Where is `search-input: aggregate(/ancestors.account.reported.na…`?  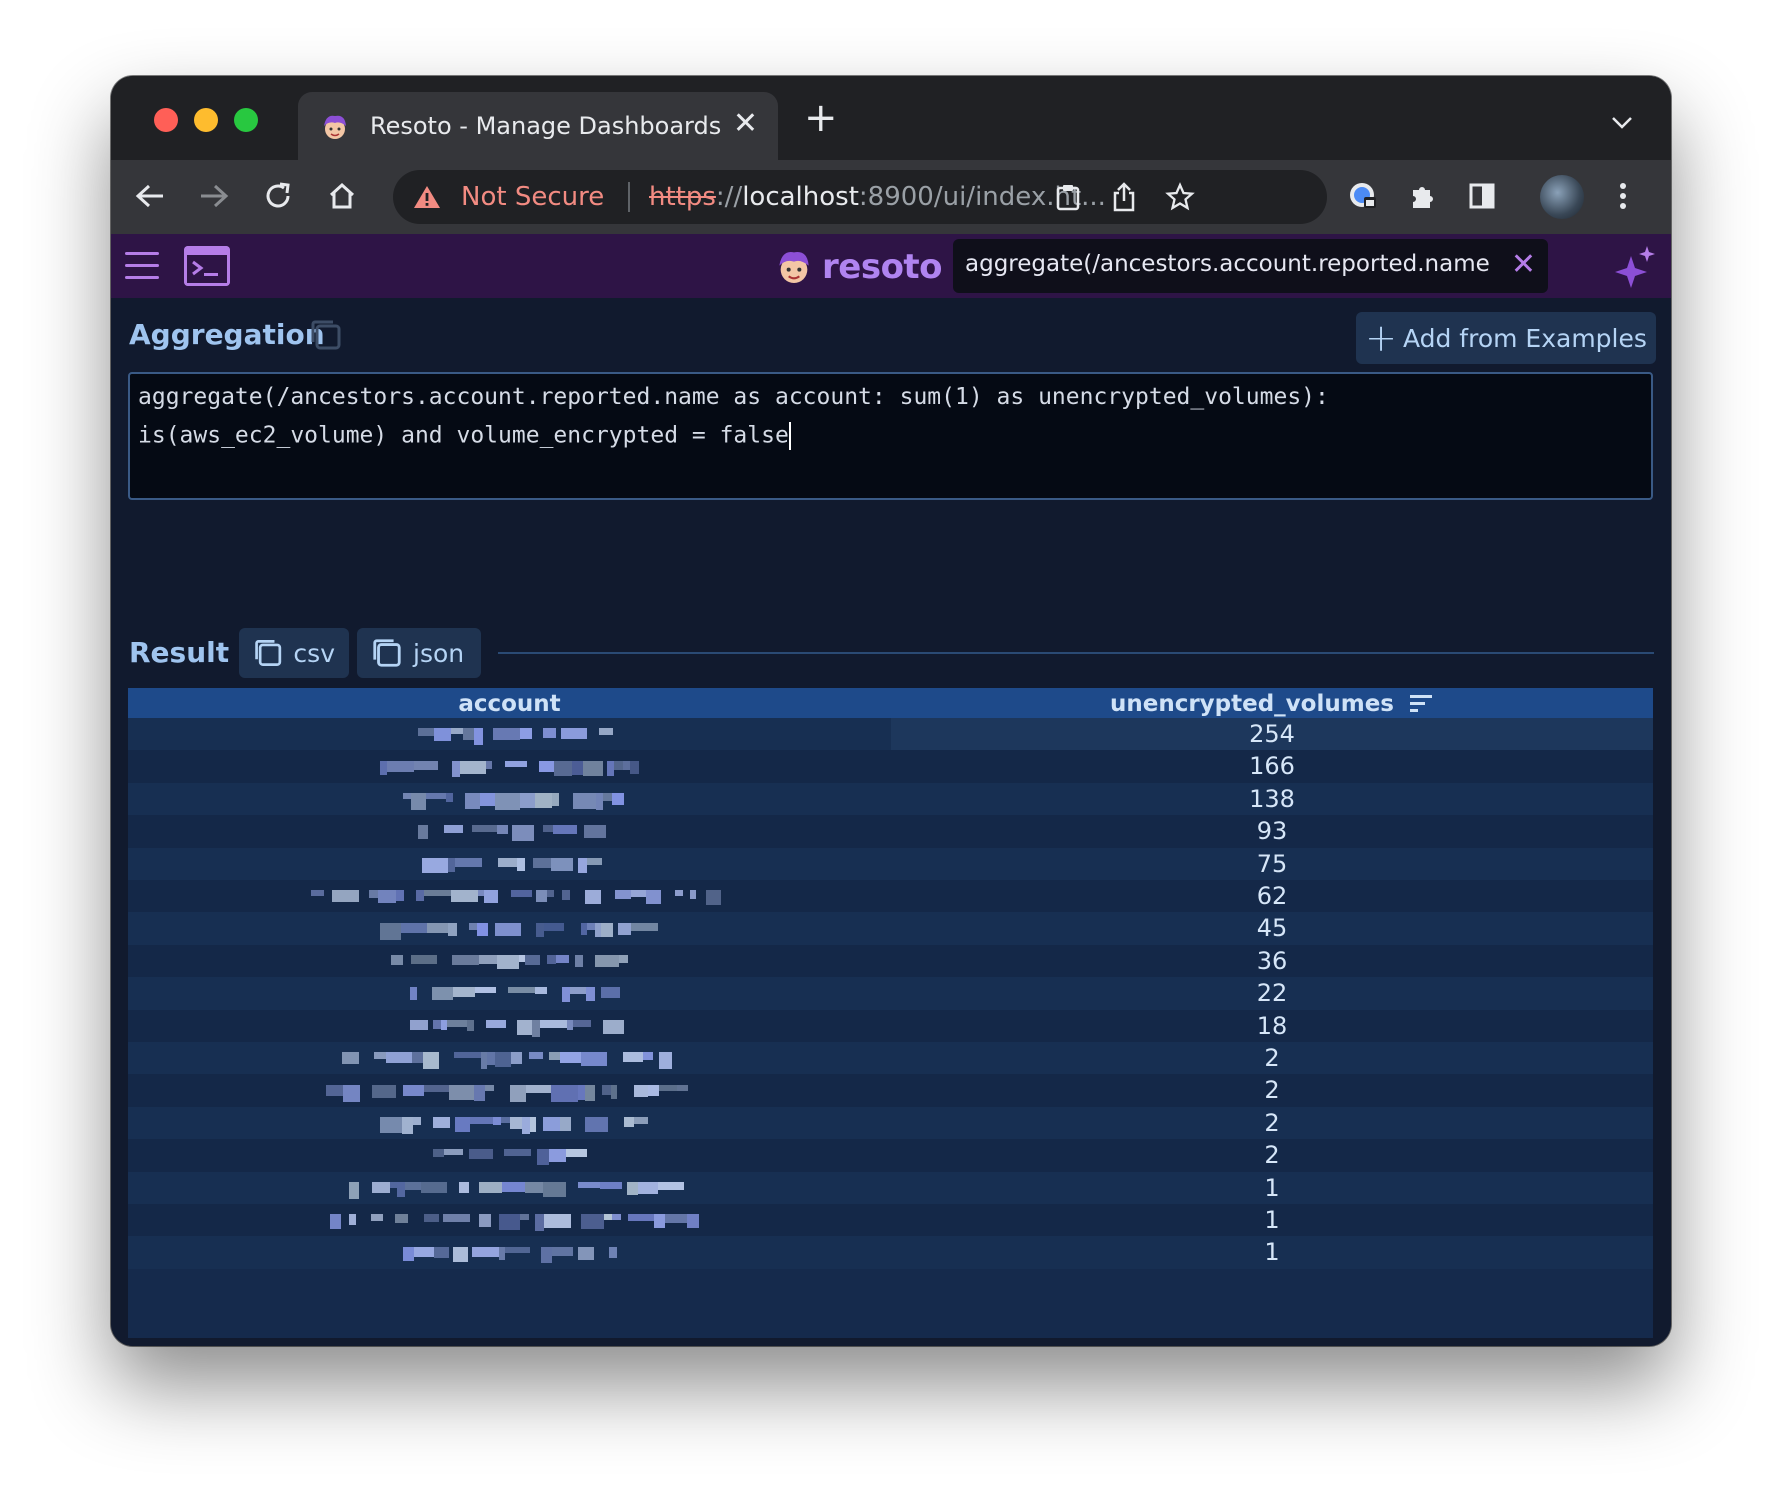 search-input: aggregate(/ancestors.account.reported.na… is located at coordinates (1250, 266).